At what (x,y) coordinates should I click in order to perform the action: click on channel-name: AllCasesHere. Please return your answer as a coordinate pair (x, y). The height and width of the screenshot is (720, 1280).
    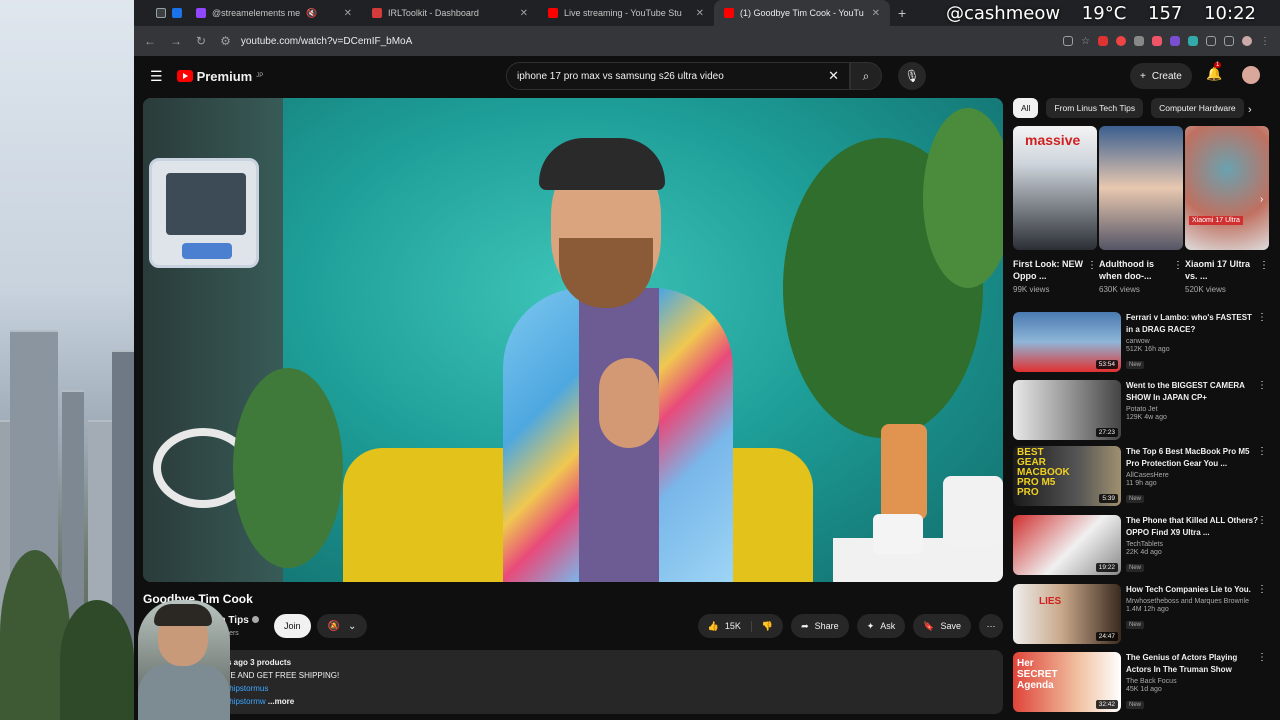
    Looking at the image, I should click on (1192, 475).